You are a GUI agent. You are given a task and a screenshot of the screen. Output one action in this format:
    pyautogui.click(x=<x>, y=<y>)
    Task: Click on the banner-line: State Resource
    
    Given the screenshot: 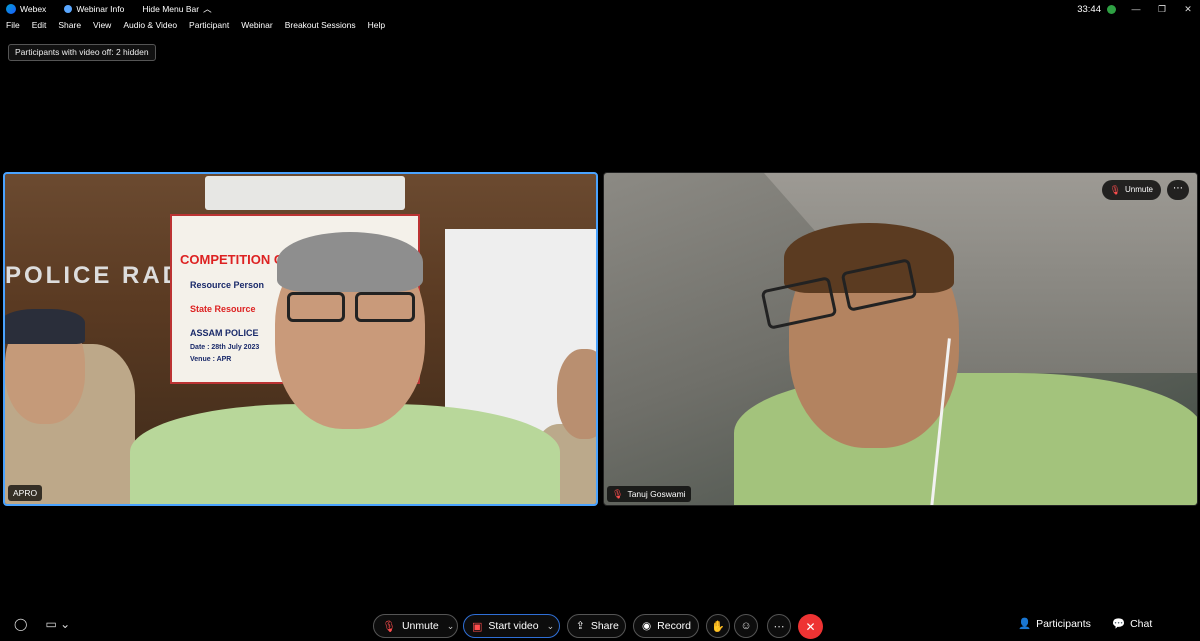 What is the action you would take?
    pyautogui.click(x=223, y=309)
    